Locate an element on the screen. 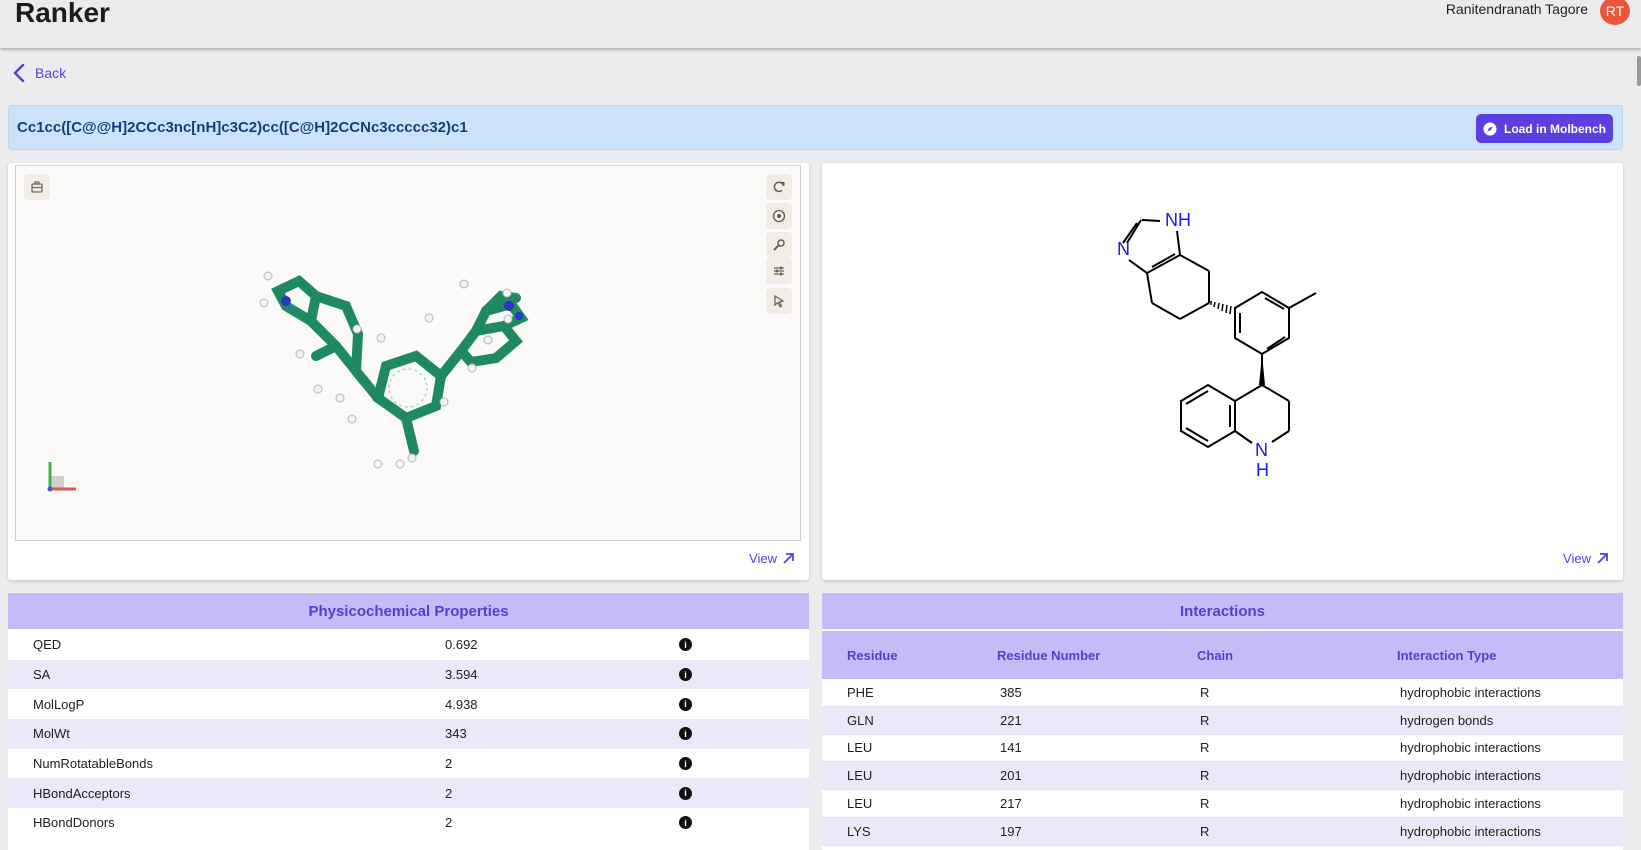 Image resolution: width=1641 pixels, height=850 pixels. table-row: LEU 217 R hydrophobic interactions is located at coordinates (1222, 804).